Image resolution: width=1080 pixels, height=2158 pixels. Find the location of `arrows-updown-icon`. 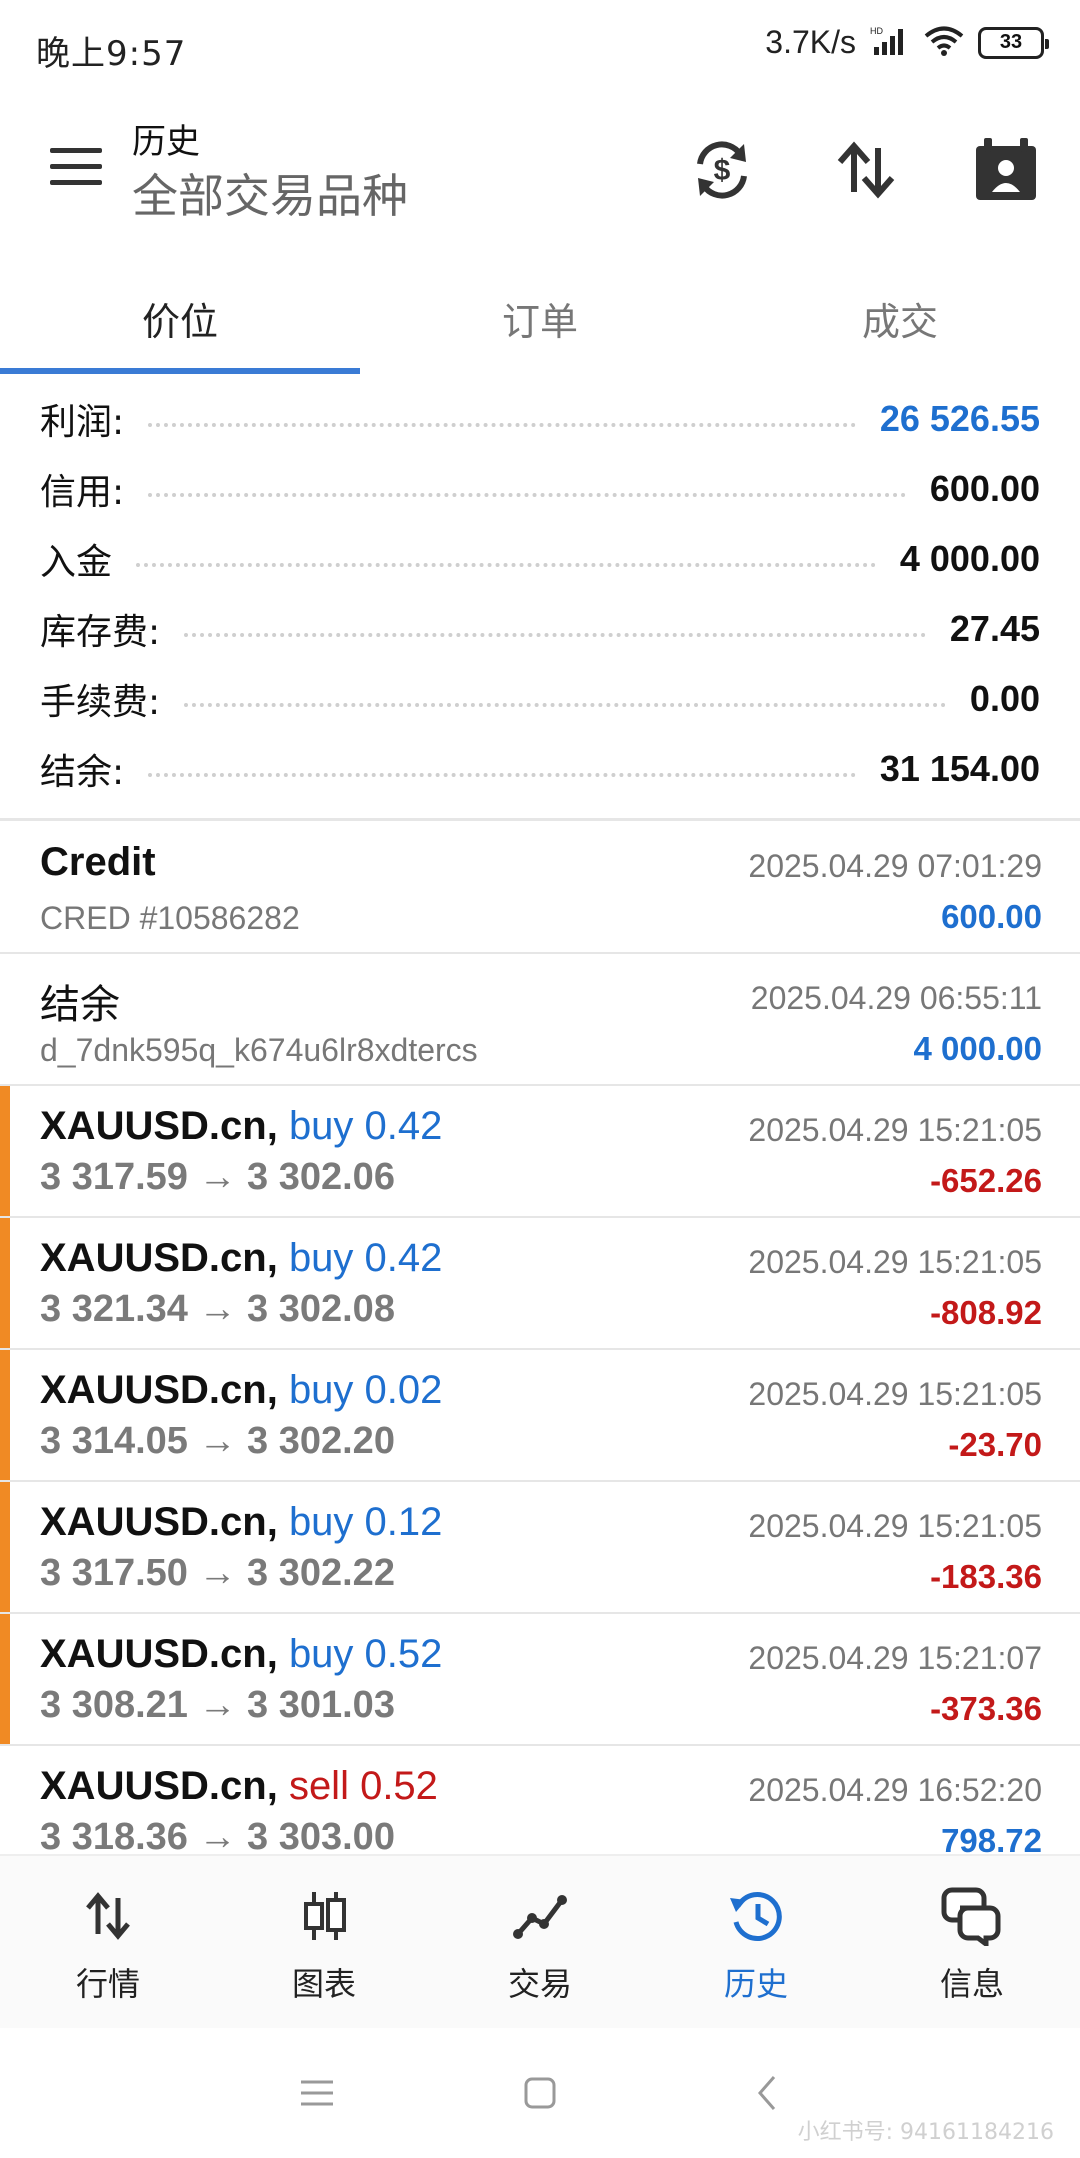

arrows-updown-icon is located at coordinates (108, 1916).